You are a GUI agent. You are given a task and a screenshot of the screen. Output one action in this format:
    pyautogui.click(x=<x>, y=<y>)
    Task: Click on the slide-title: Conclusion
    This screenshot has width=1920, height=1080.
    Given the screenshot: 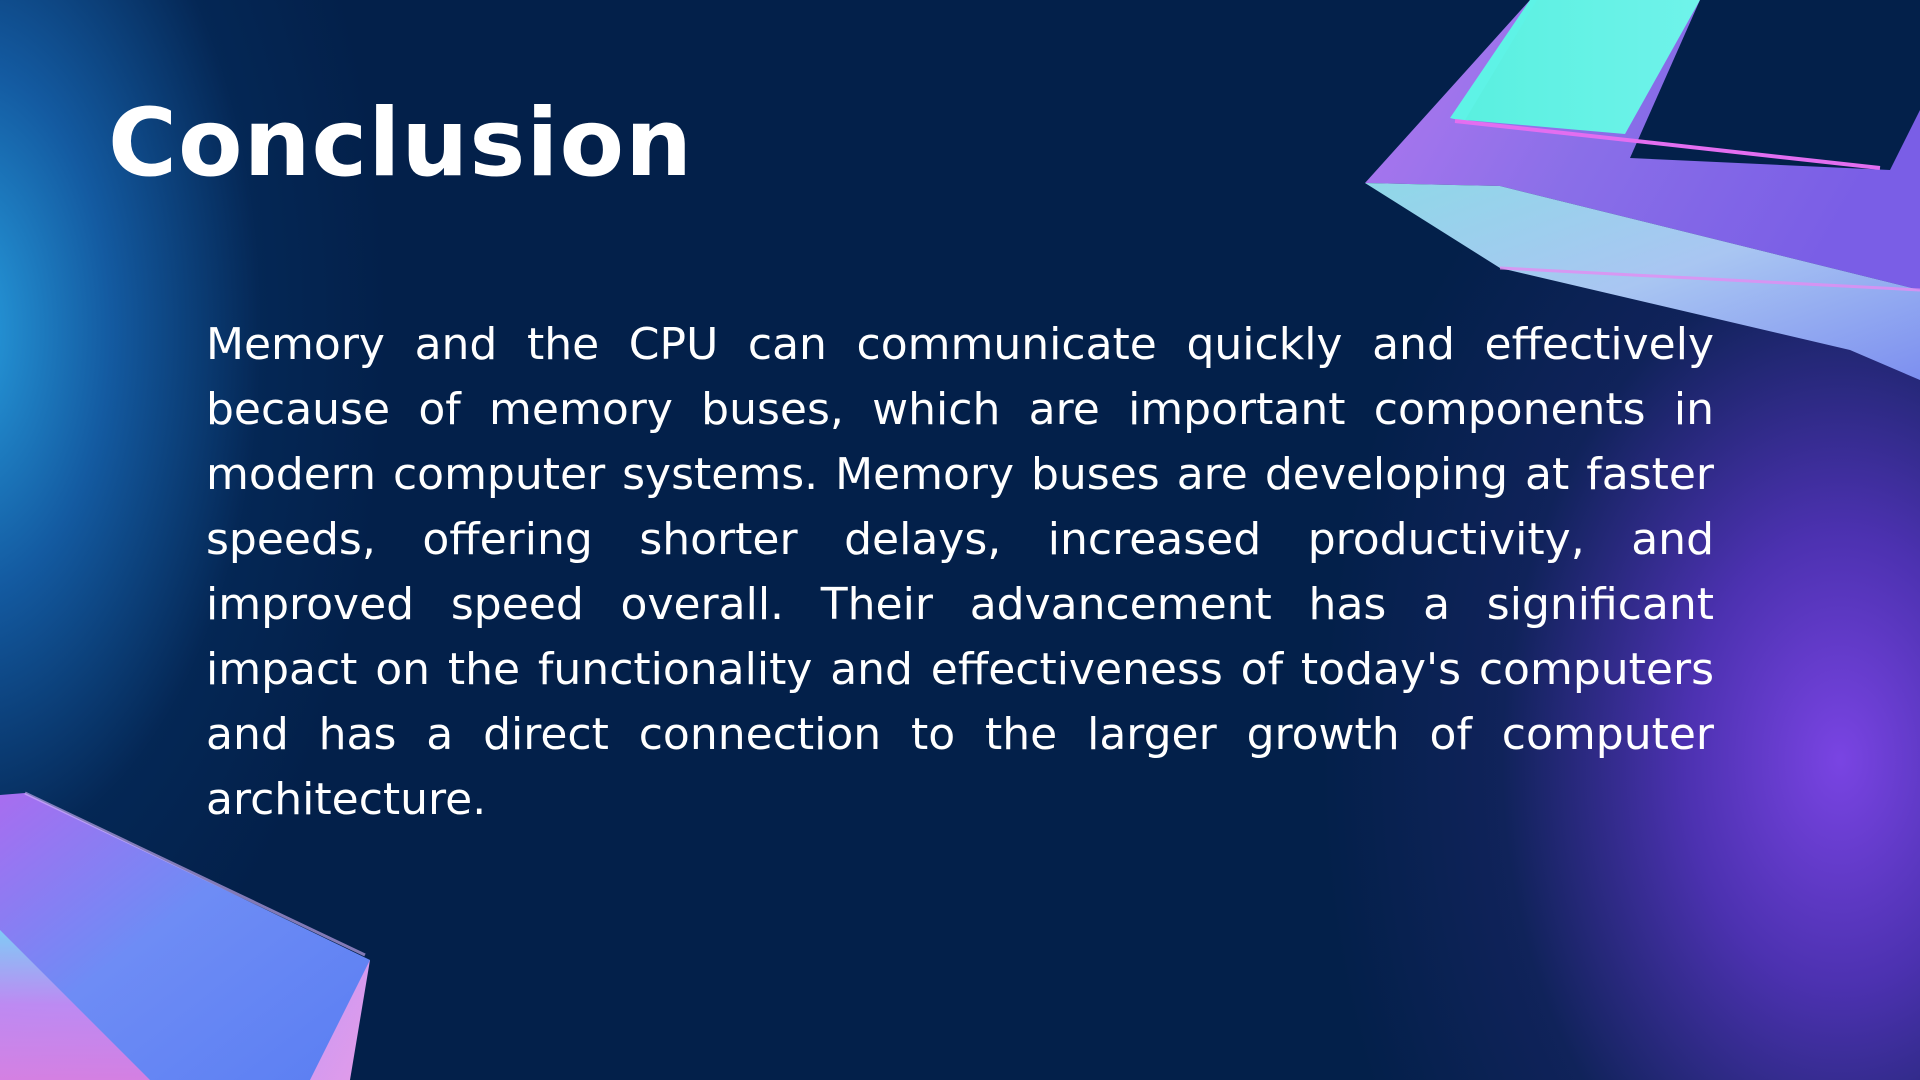 What is the action you would take?
    pyautogui.click(x=401, y=143)
    